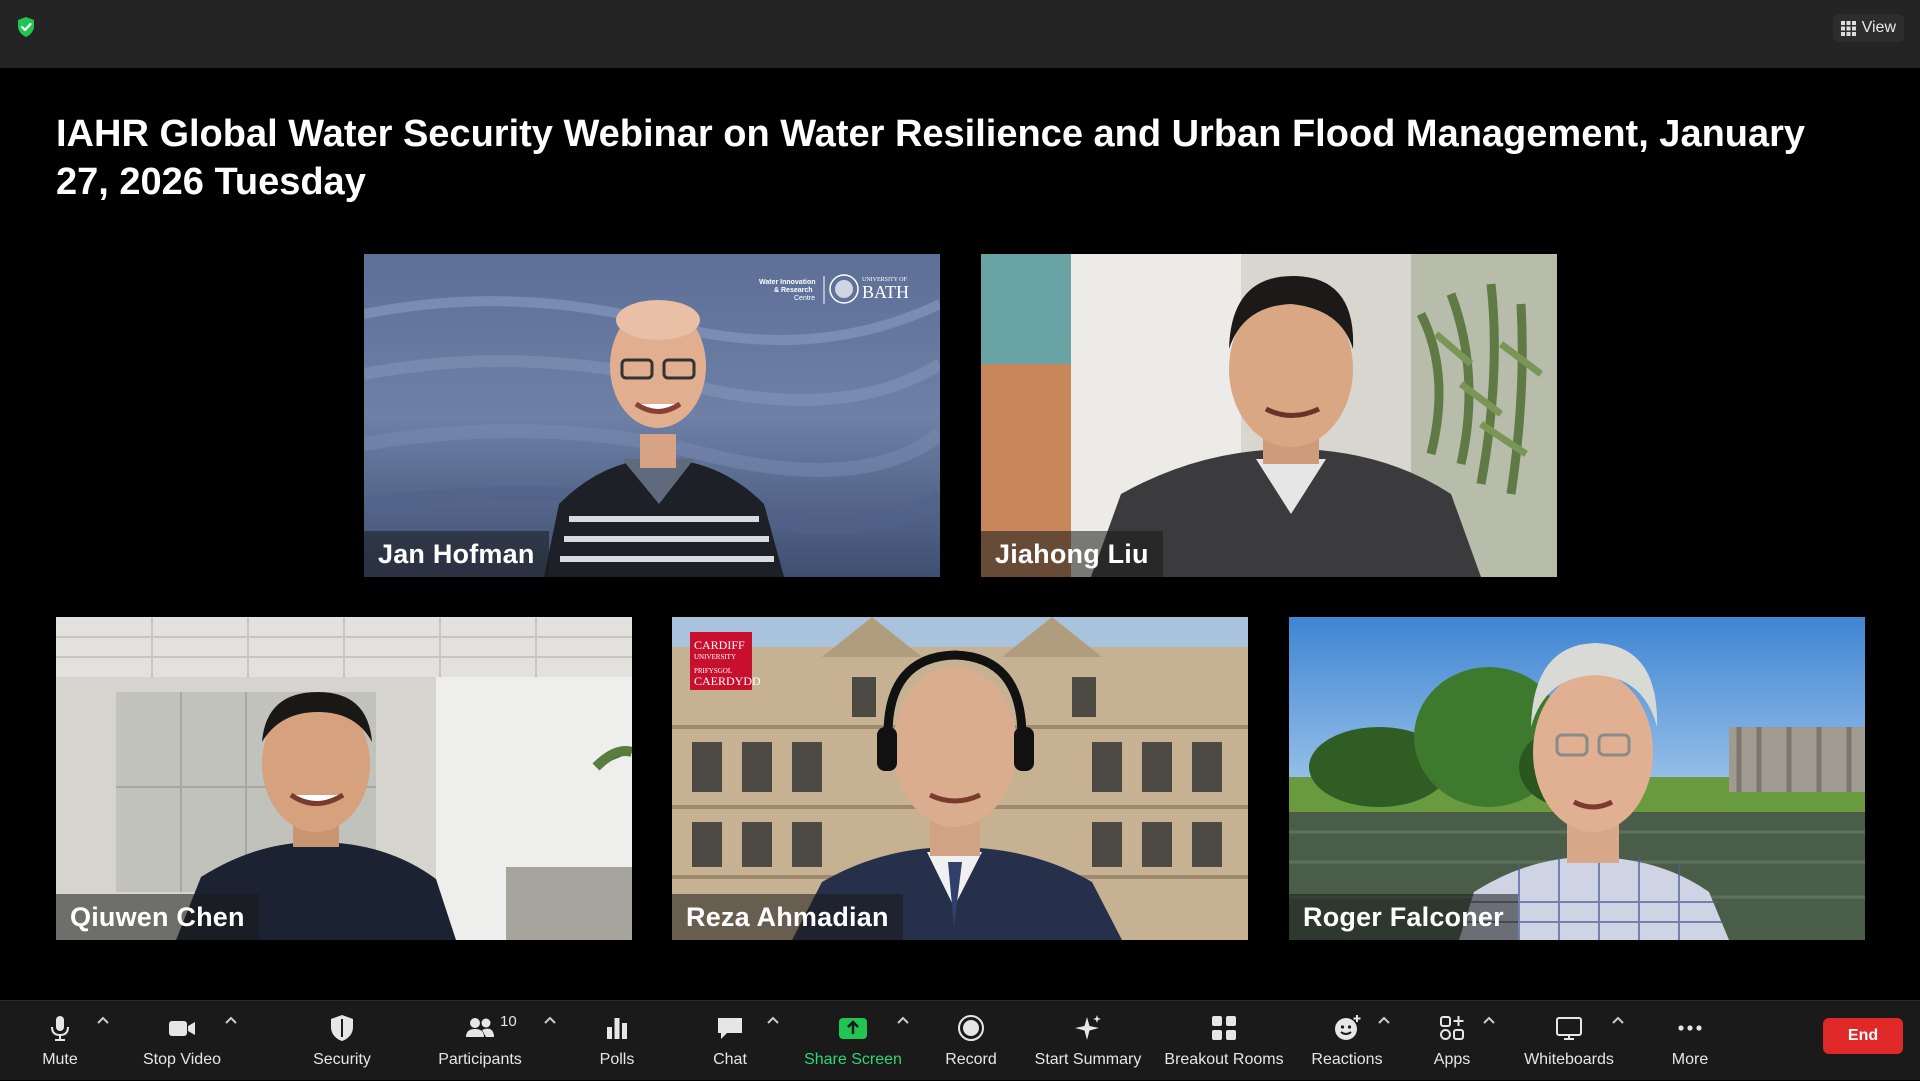  What do you see at coordinates (1224, 1059) in the screenshot?
I see `breakout-rooms-label: Breakout Rooms` at bounding box center [1224, 1059].